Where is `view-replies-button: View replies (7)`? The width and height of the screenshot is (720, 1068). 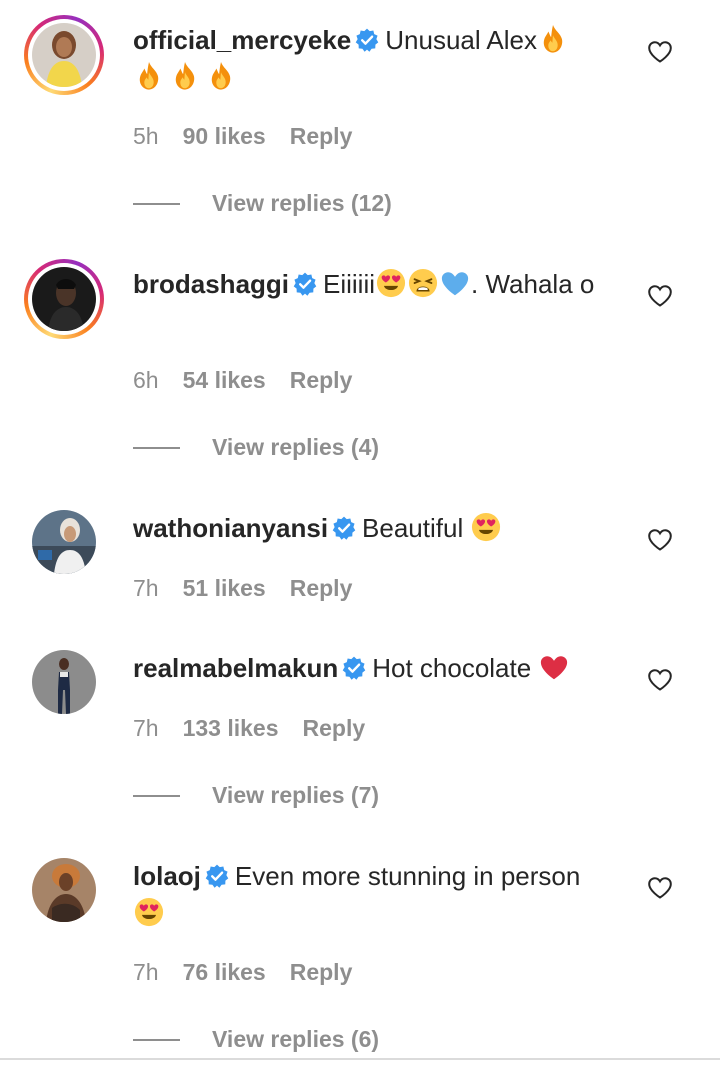 view-replies-button: View replies (7) is located at coordinates (256, 795).